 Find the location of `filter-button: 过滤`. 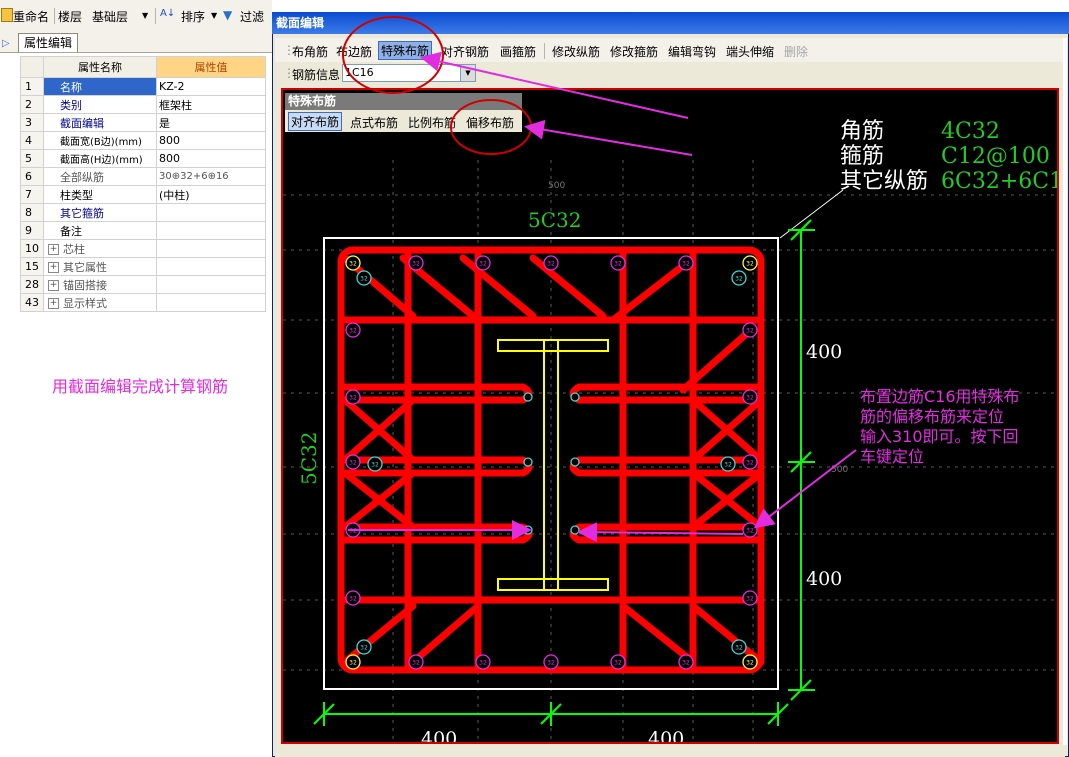

filter-button: 过滤 is located at coordinates (252, 16).